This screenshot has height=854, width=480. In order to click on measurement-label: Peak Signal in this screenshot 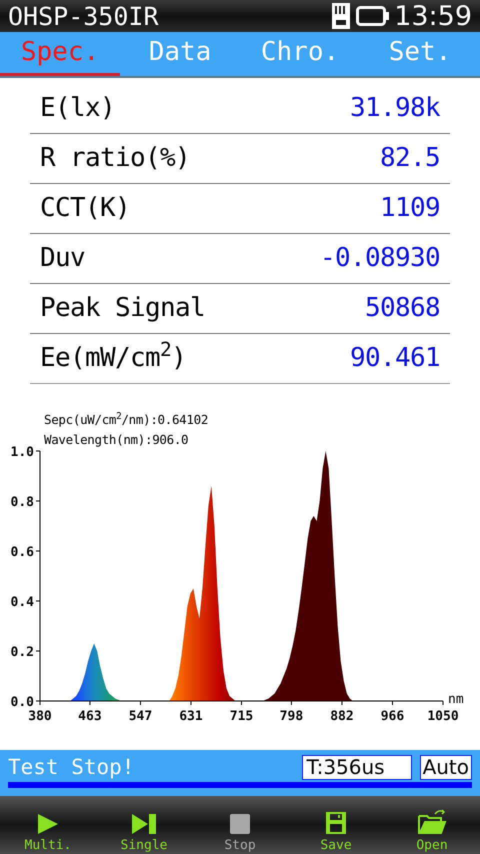, I will do `click(123, 308)`.